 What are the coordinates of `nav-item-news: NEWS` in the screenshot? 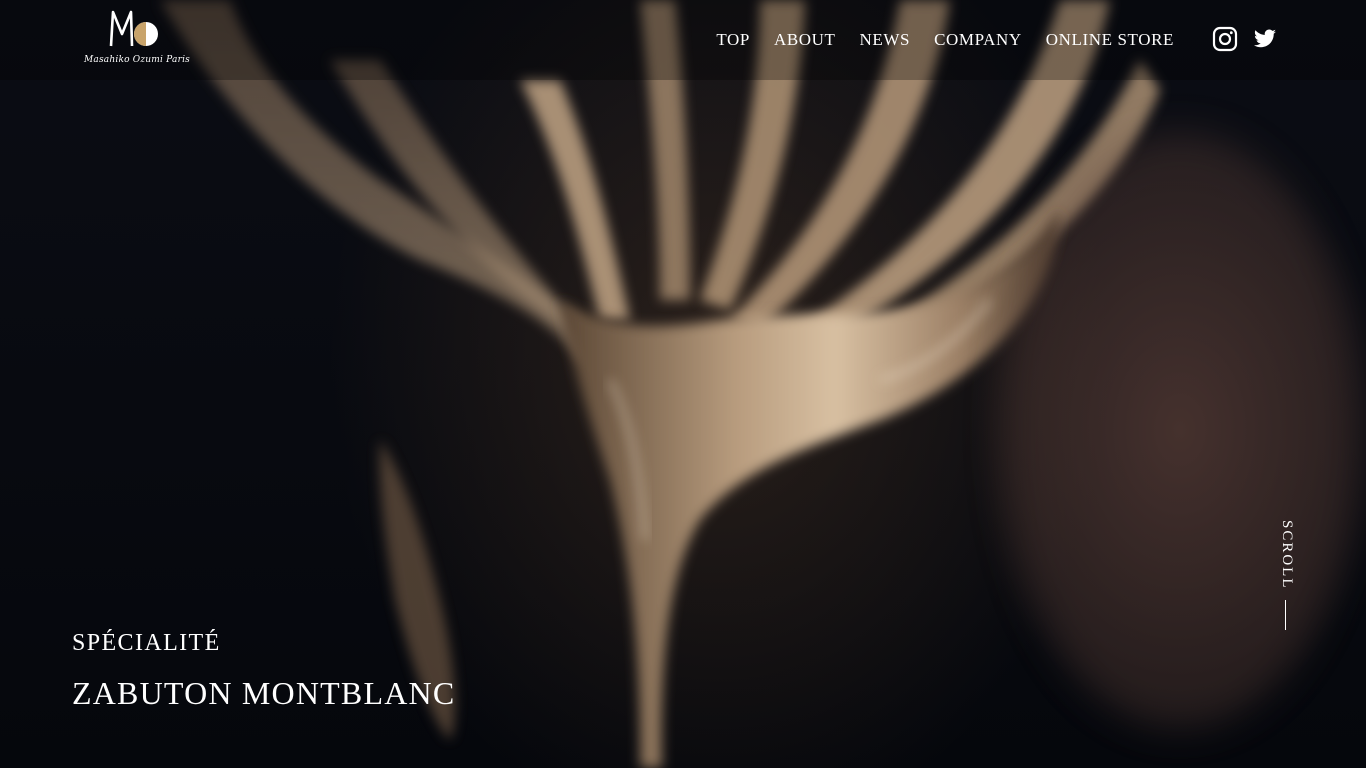 It's located at (885, 40).